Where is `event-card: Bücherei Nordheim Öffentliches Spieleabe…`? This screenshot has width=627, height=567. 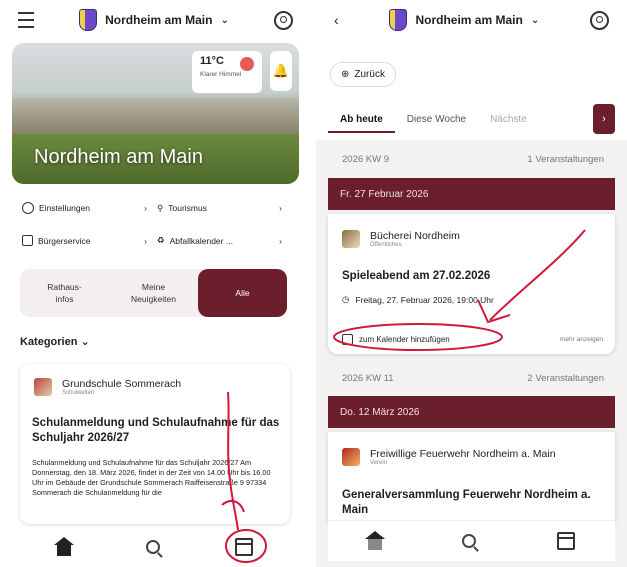 event-card: Bücherei Nordheim Öffentliches Spieleabe… is located at coordinates (471, 284).